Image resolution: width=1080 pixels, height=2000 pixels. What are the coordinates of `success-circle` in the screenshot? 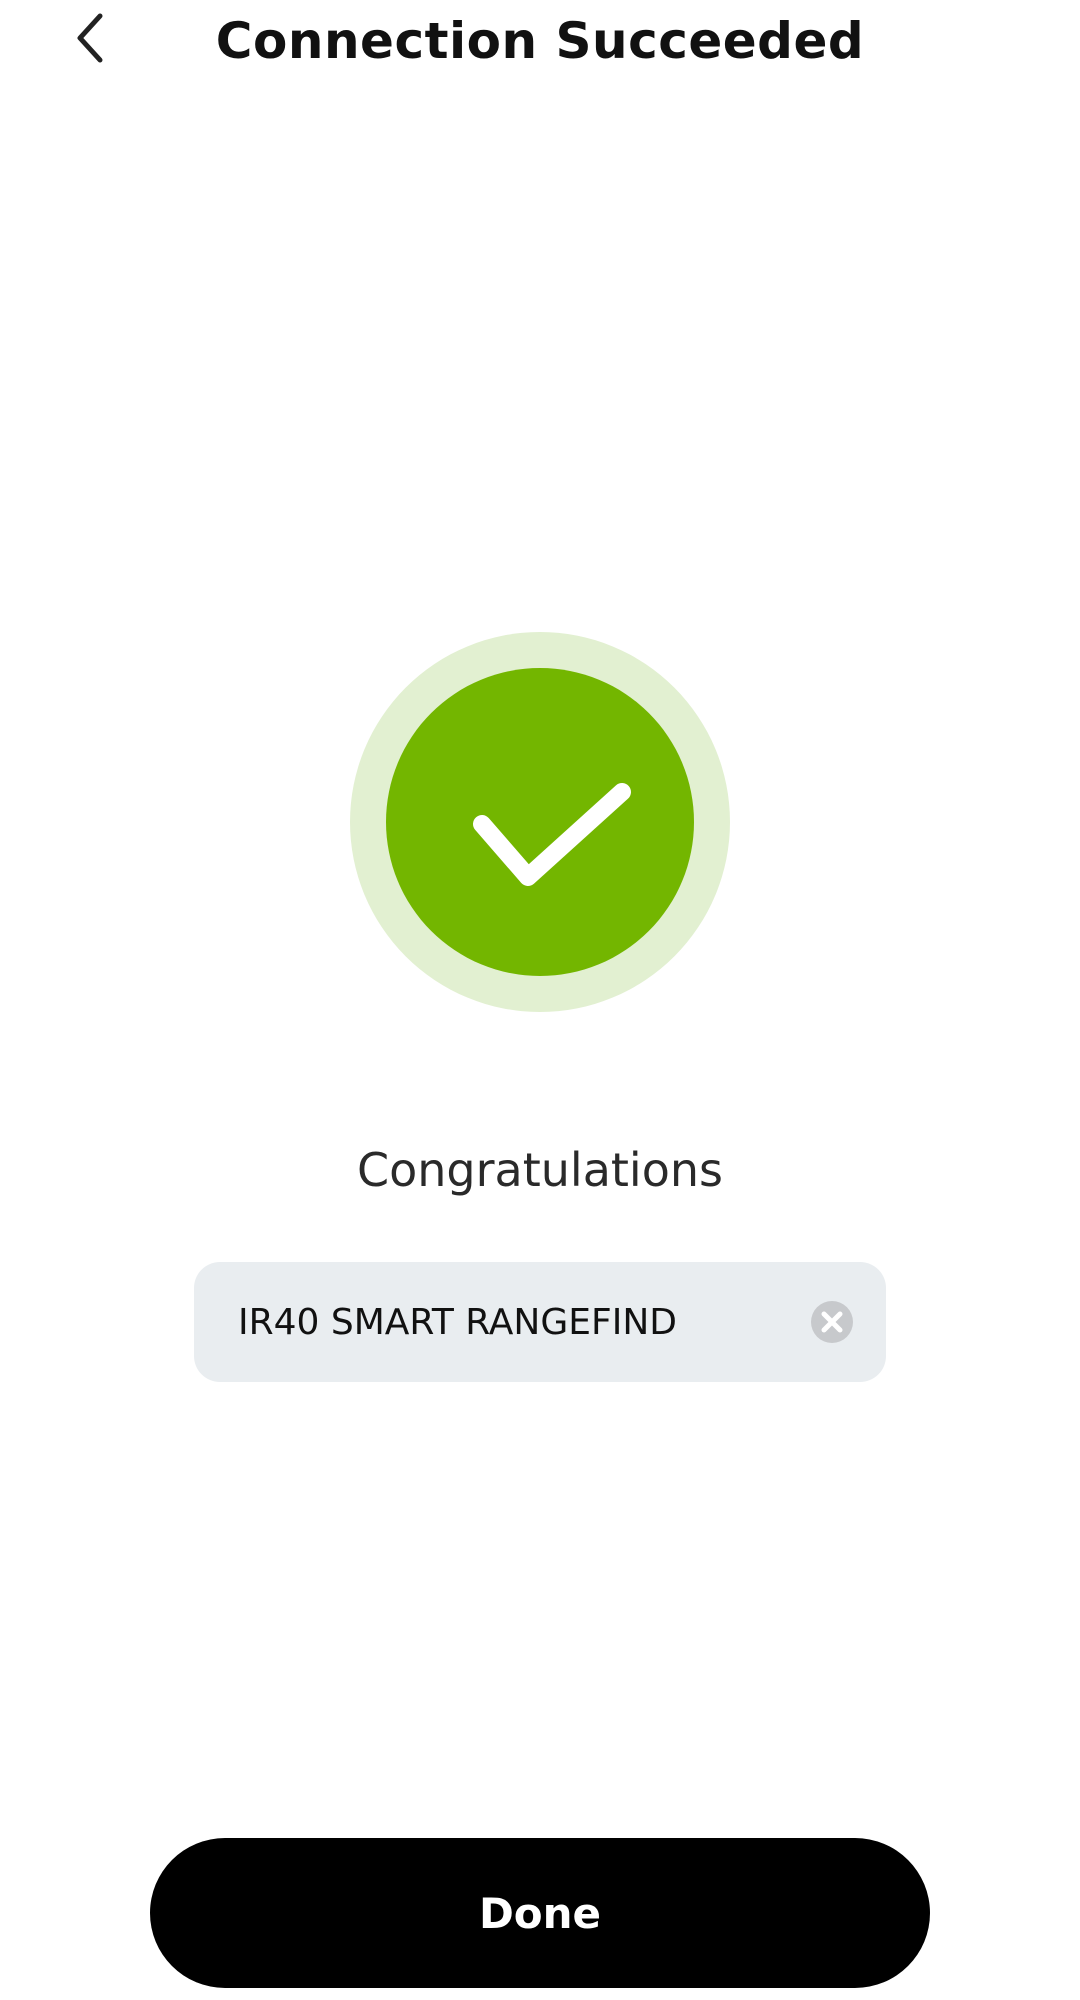 It's located at (540, 822).